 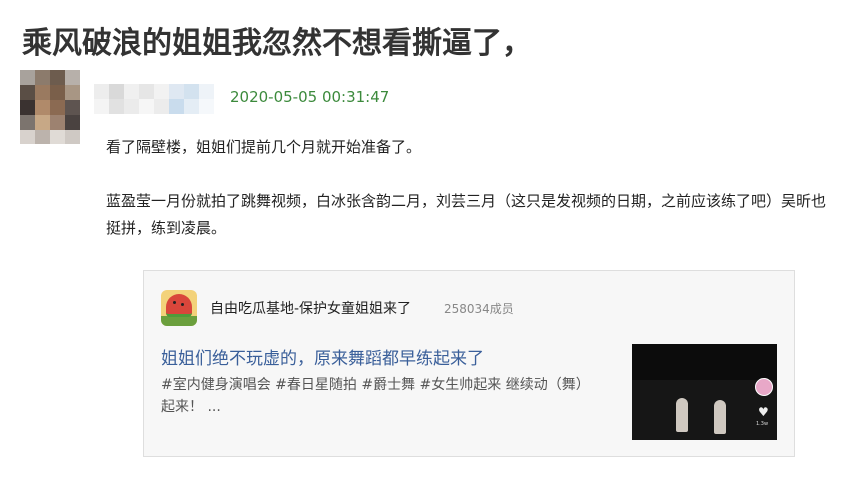 I want to click on thumbnail-like-count: 1.3w, so click(x=762, y=424).